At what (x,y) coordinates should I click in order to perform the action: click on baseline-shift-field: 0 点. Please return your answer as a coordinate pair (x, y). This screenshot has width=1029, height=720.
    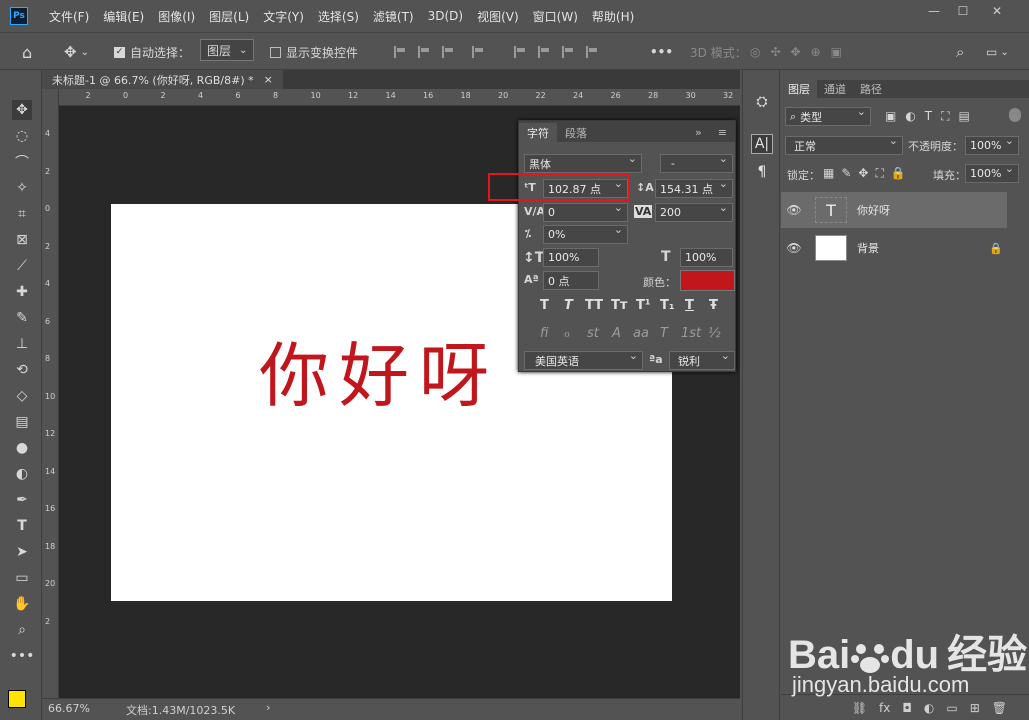
    Looking at the image, I should click on (571, 280).